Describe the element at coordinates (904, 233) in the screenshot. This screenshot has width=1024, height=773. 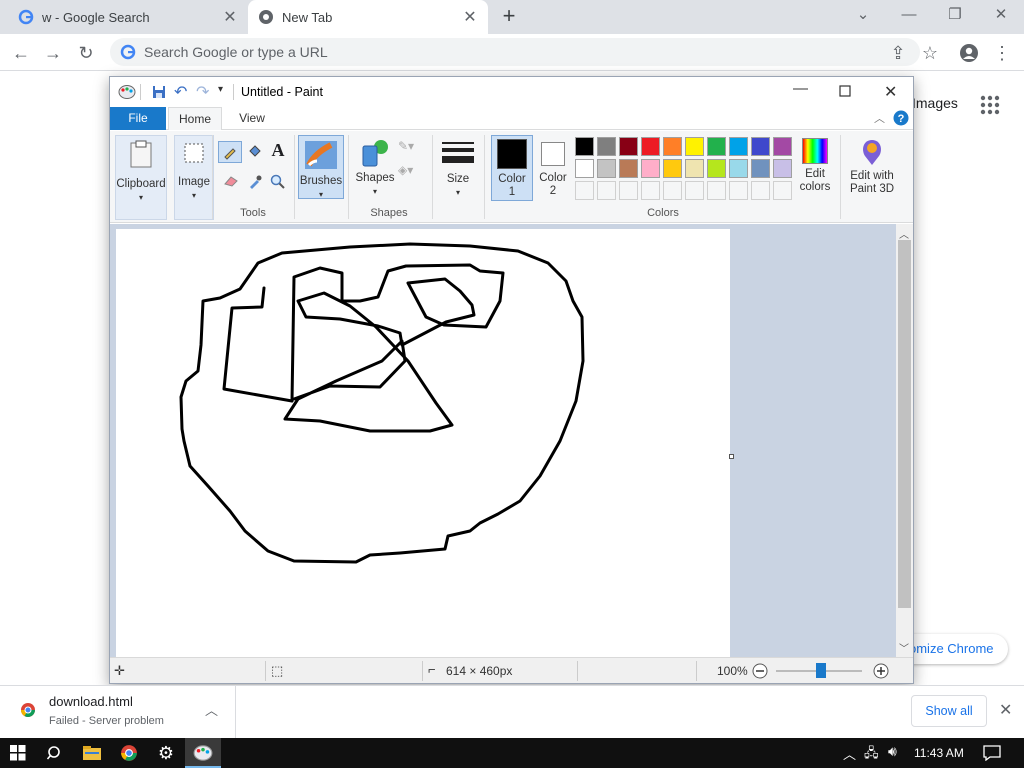
I see `scroll-up-icon: ︿` at that location.